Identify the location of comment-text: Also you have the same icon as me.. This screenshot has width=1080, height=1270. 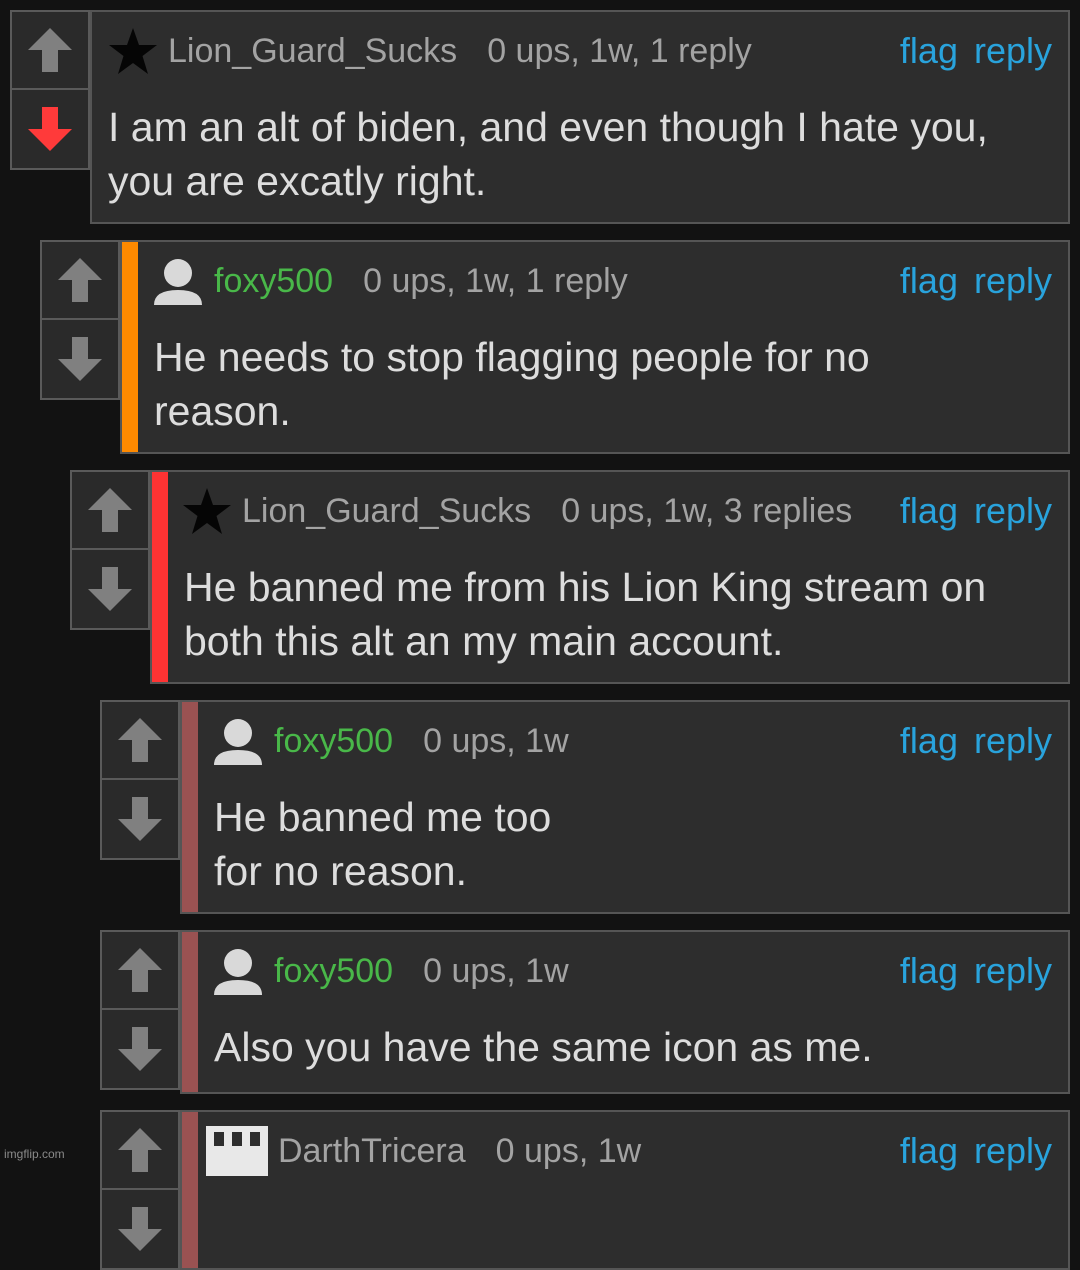
(543, 1047).